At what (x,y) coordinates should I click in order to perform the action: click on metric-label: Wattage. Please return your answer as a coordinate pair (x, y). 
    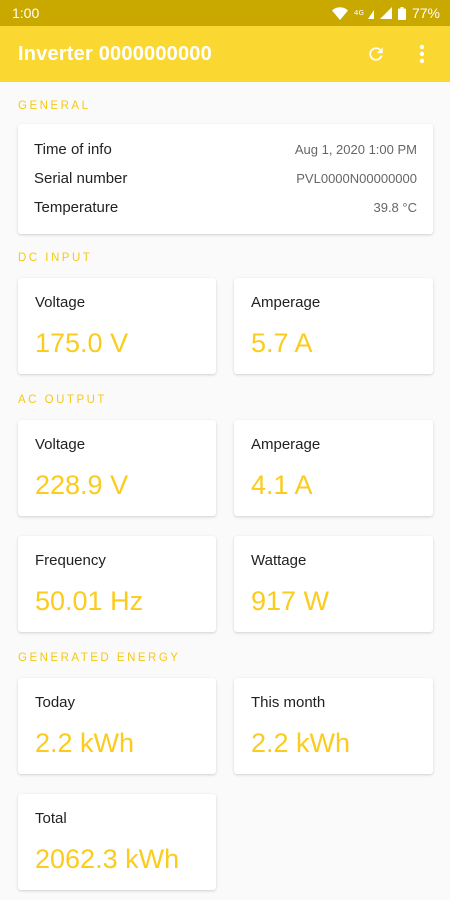
    Looking at the image, I should click on (279, 560).